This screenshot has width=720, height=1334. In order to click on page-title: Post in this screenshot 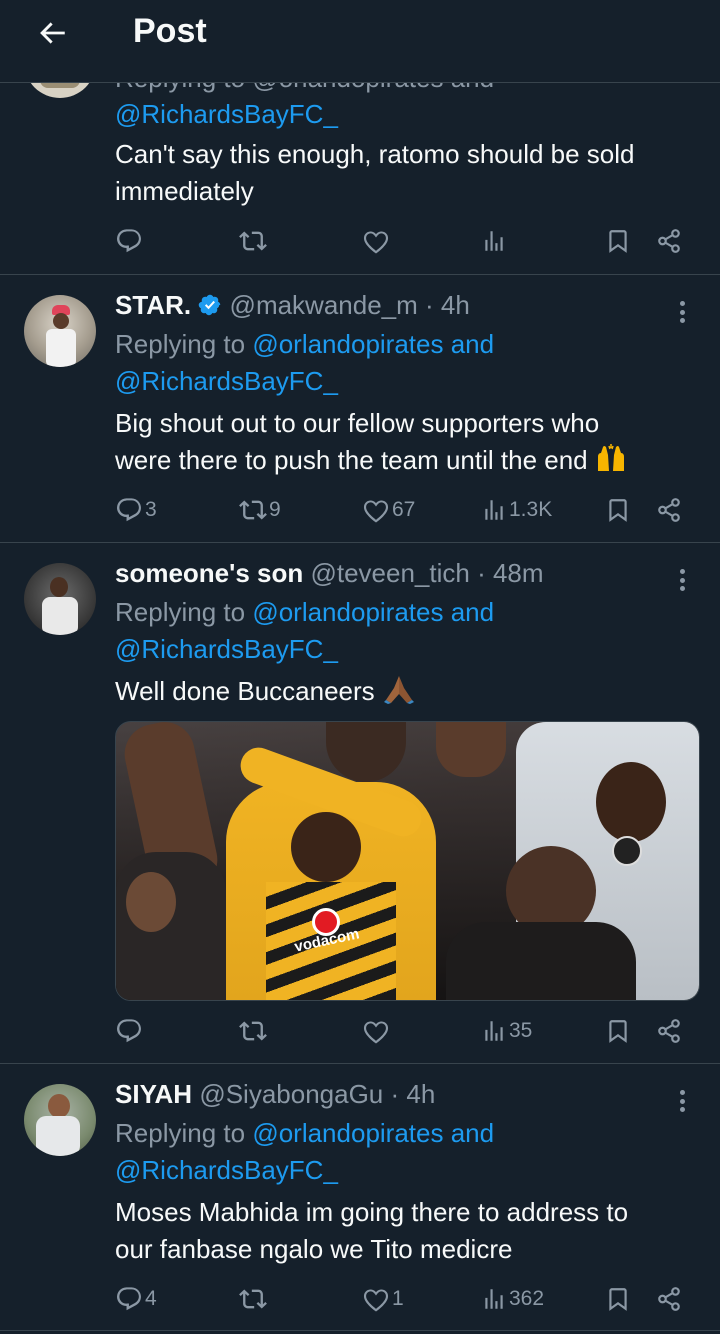, I will do `click(170, 31)`.